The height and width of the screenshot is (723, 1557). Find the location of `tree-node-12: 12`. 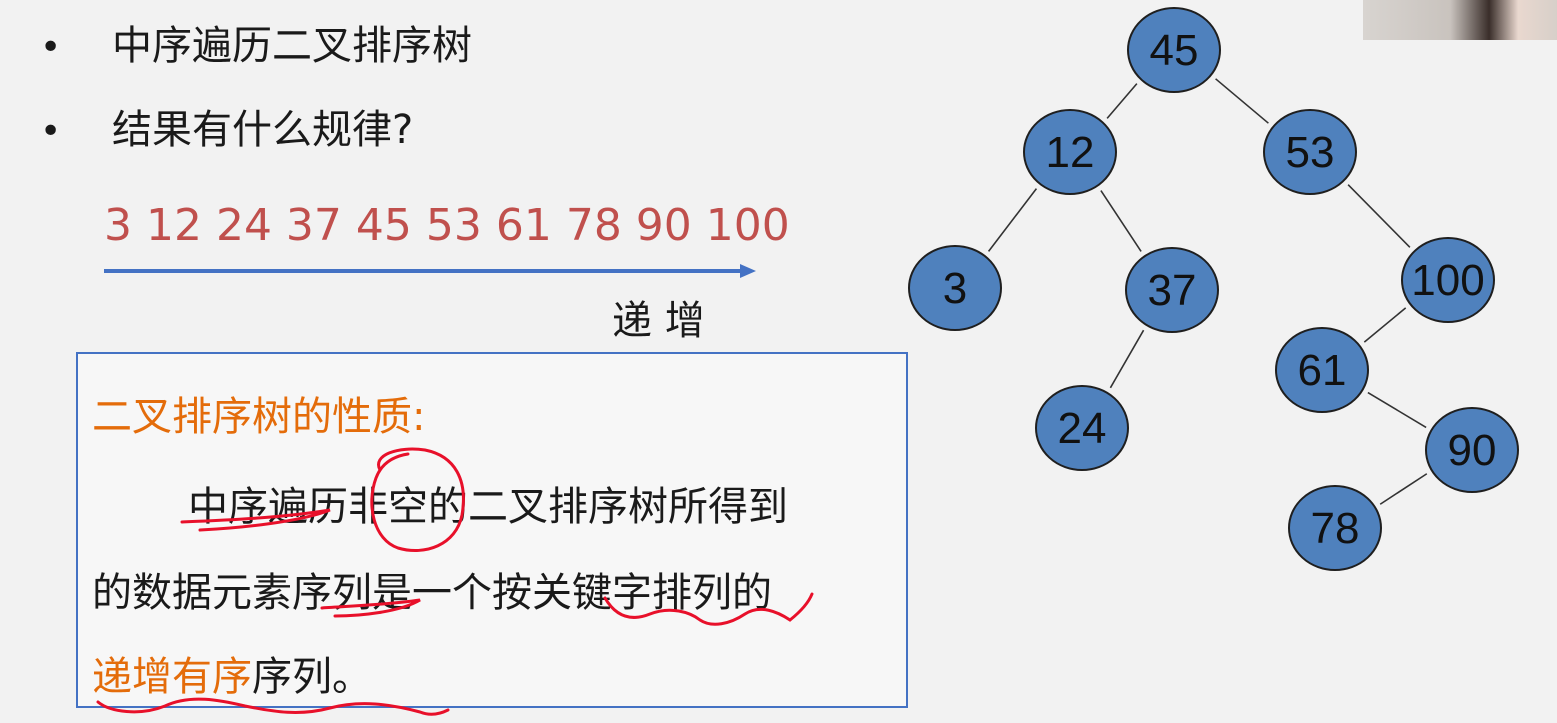

tree-node-12: 12 is located at coordinates (1070, 152).